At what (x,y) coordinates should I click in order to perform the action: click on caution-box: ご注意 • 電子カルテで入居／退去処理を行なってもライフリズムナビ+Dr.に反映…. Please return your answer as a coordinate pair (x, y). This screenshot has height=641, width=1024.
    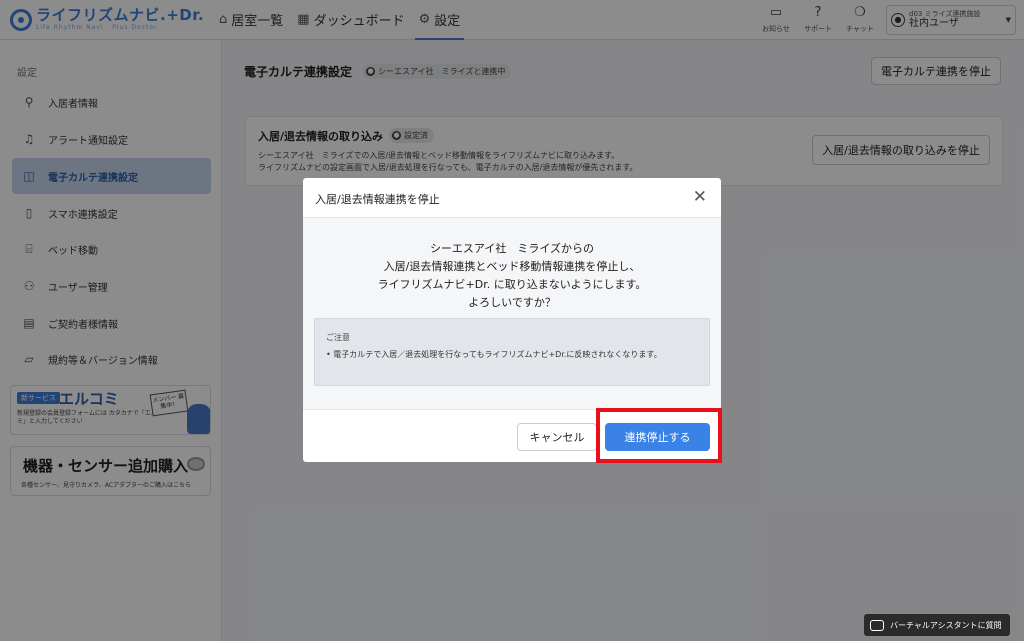
    Looking at the image, I should click on (512, 352).